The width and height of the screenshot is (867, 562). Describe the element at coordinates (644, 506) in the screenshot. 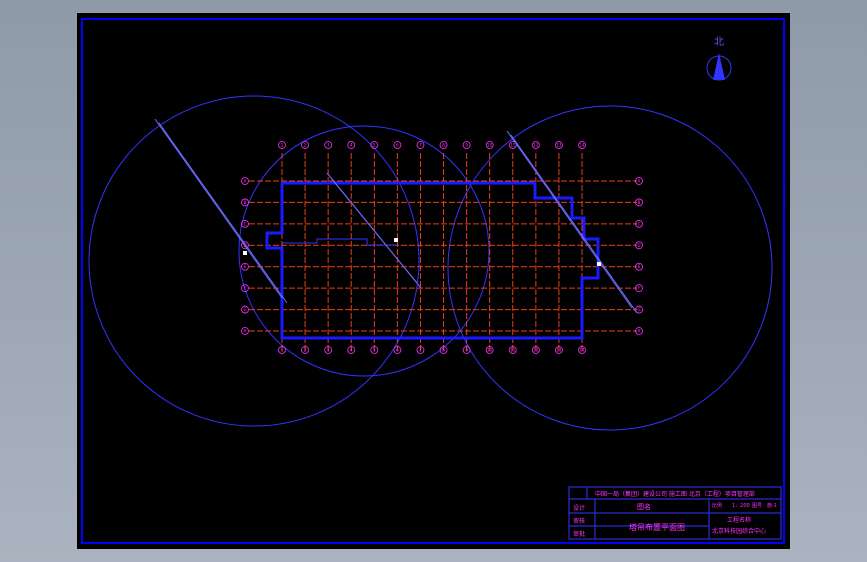

I see `drawing-type-label: 图名` at that location.